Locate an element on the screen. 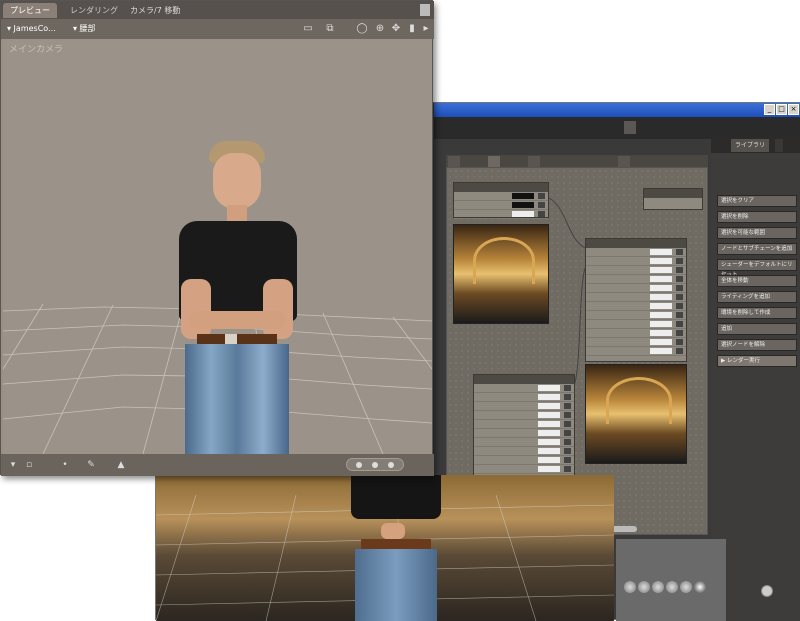 The image size is (800, 621). tab-preview: プレビュー is located at coordinates (30, 10).